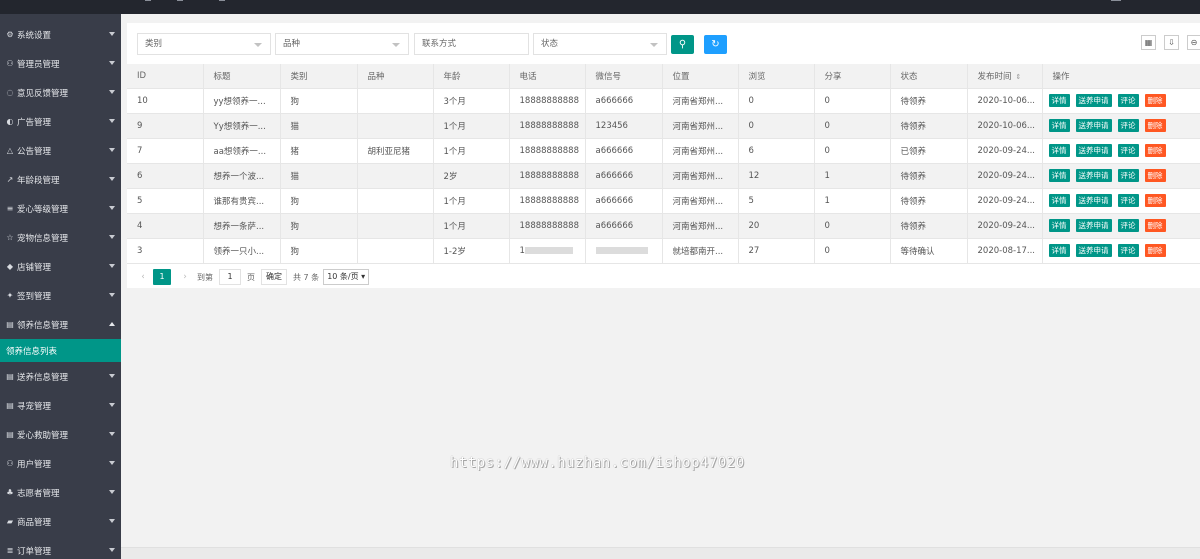 The width and height of the screenshot is (1200, 559). I want to click on sidebar-subitem-active: 领养信息列表, so click(60, 350).